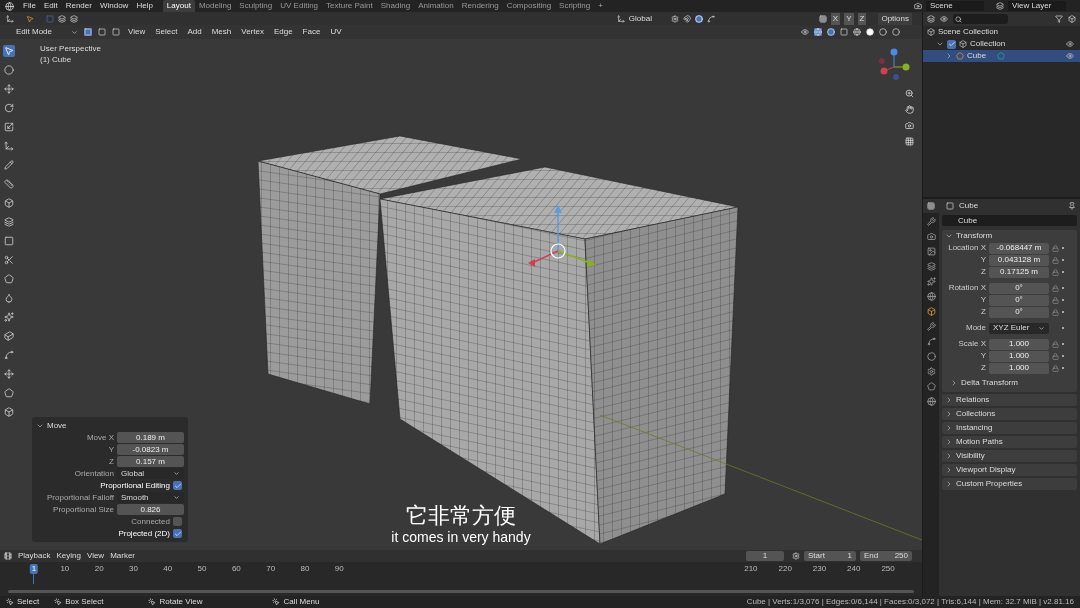  Describe the element at coordinates (849, 18) in the screenshot. I see `axis-toggle: Y` at that location.